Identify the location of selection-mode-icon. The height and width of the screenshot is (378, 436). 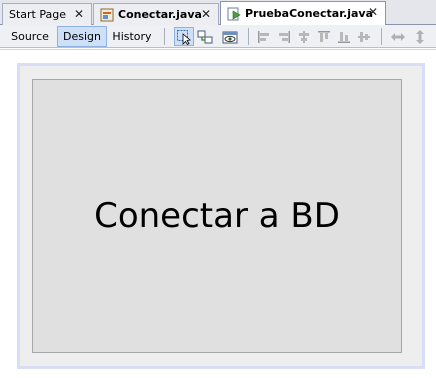
(184, 36).